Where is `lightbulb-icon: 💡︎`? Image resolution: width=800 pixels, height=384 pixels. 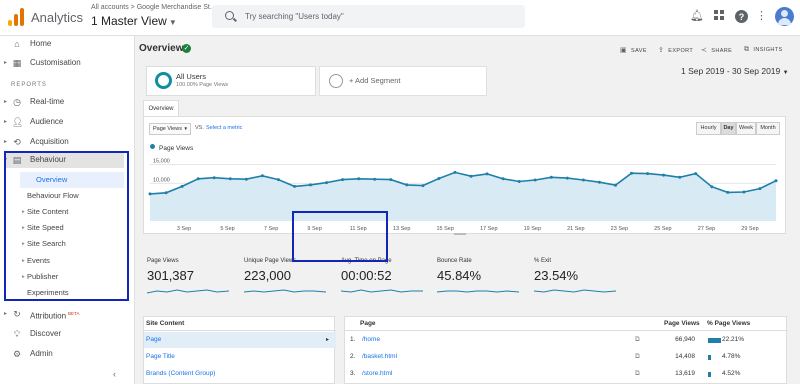
lightbulb-icon: 💡︎ is located at coordinates (17, 334).